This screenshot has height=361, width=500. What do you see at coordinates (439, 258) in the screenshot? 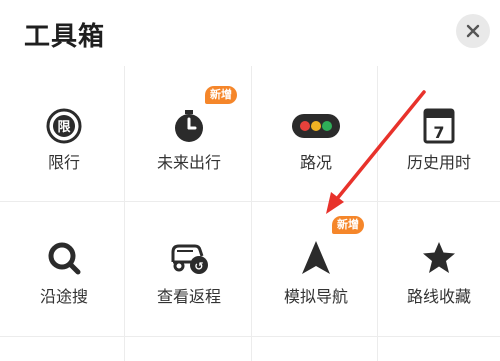
I see `star-icon` at bounding box center [439, 258].